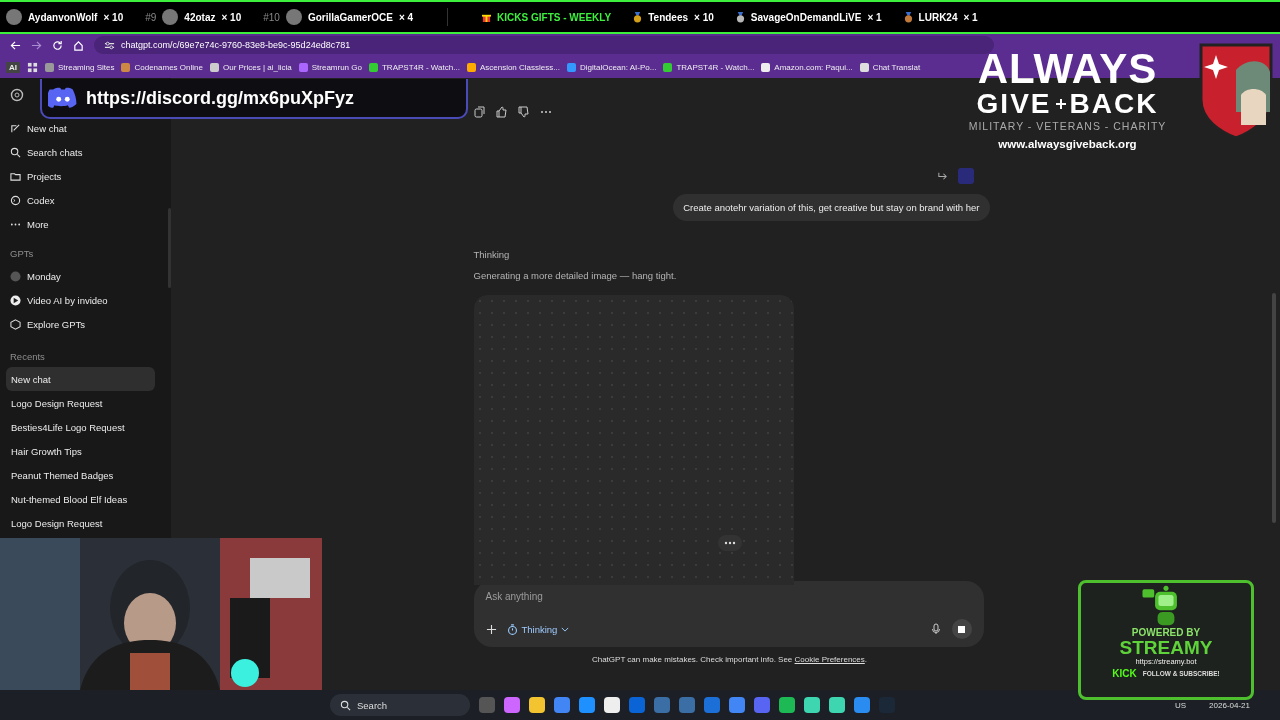  I want to click on chat-history-item: New chat, so click(80, 379).